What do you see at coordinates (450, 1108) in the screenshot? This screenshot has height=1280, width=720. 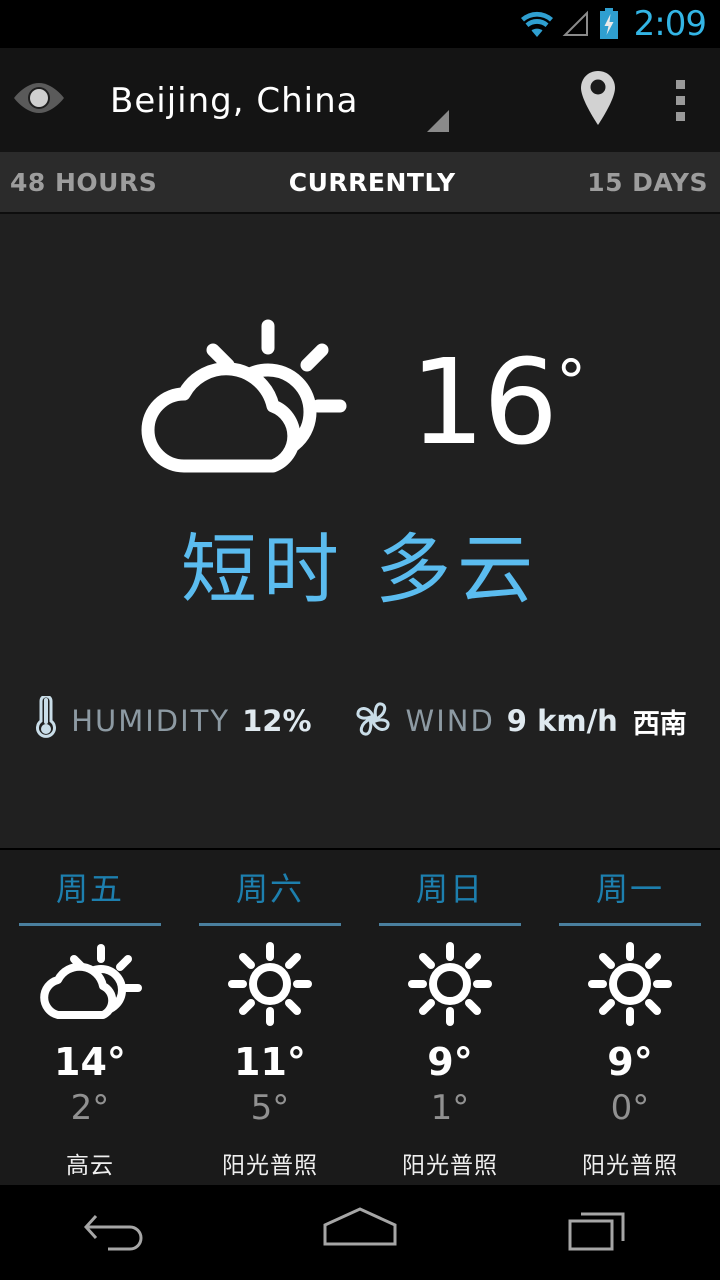 I see `forecast-low: 1°` at bounding box center [450, 1108].